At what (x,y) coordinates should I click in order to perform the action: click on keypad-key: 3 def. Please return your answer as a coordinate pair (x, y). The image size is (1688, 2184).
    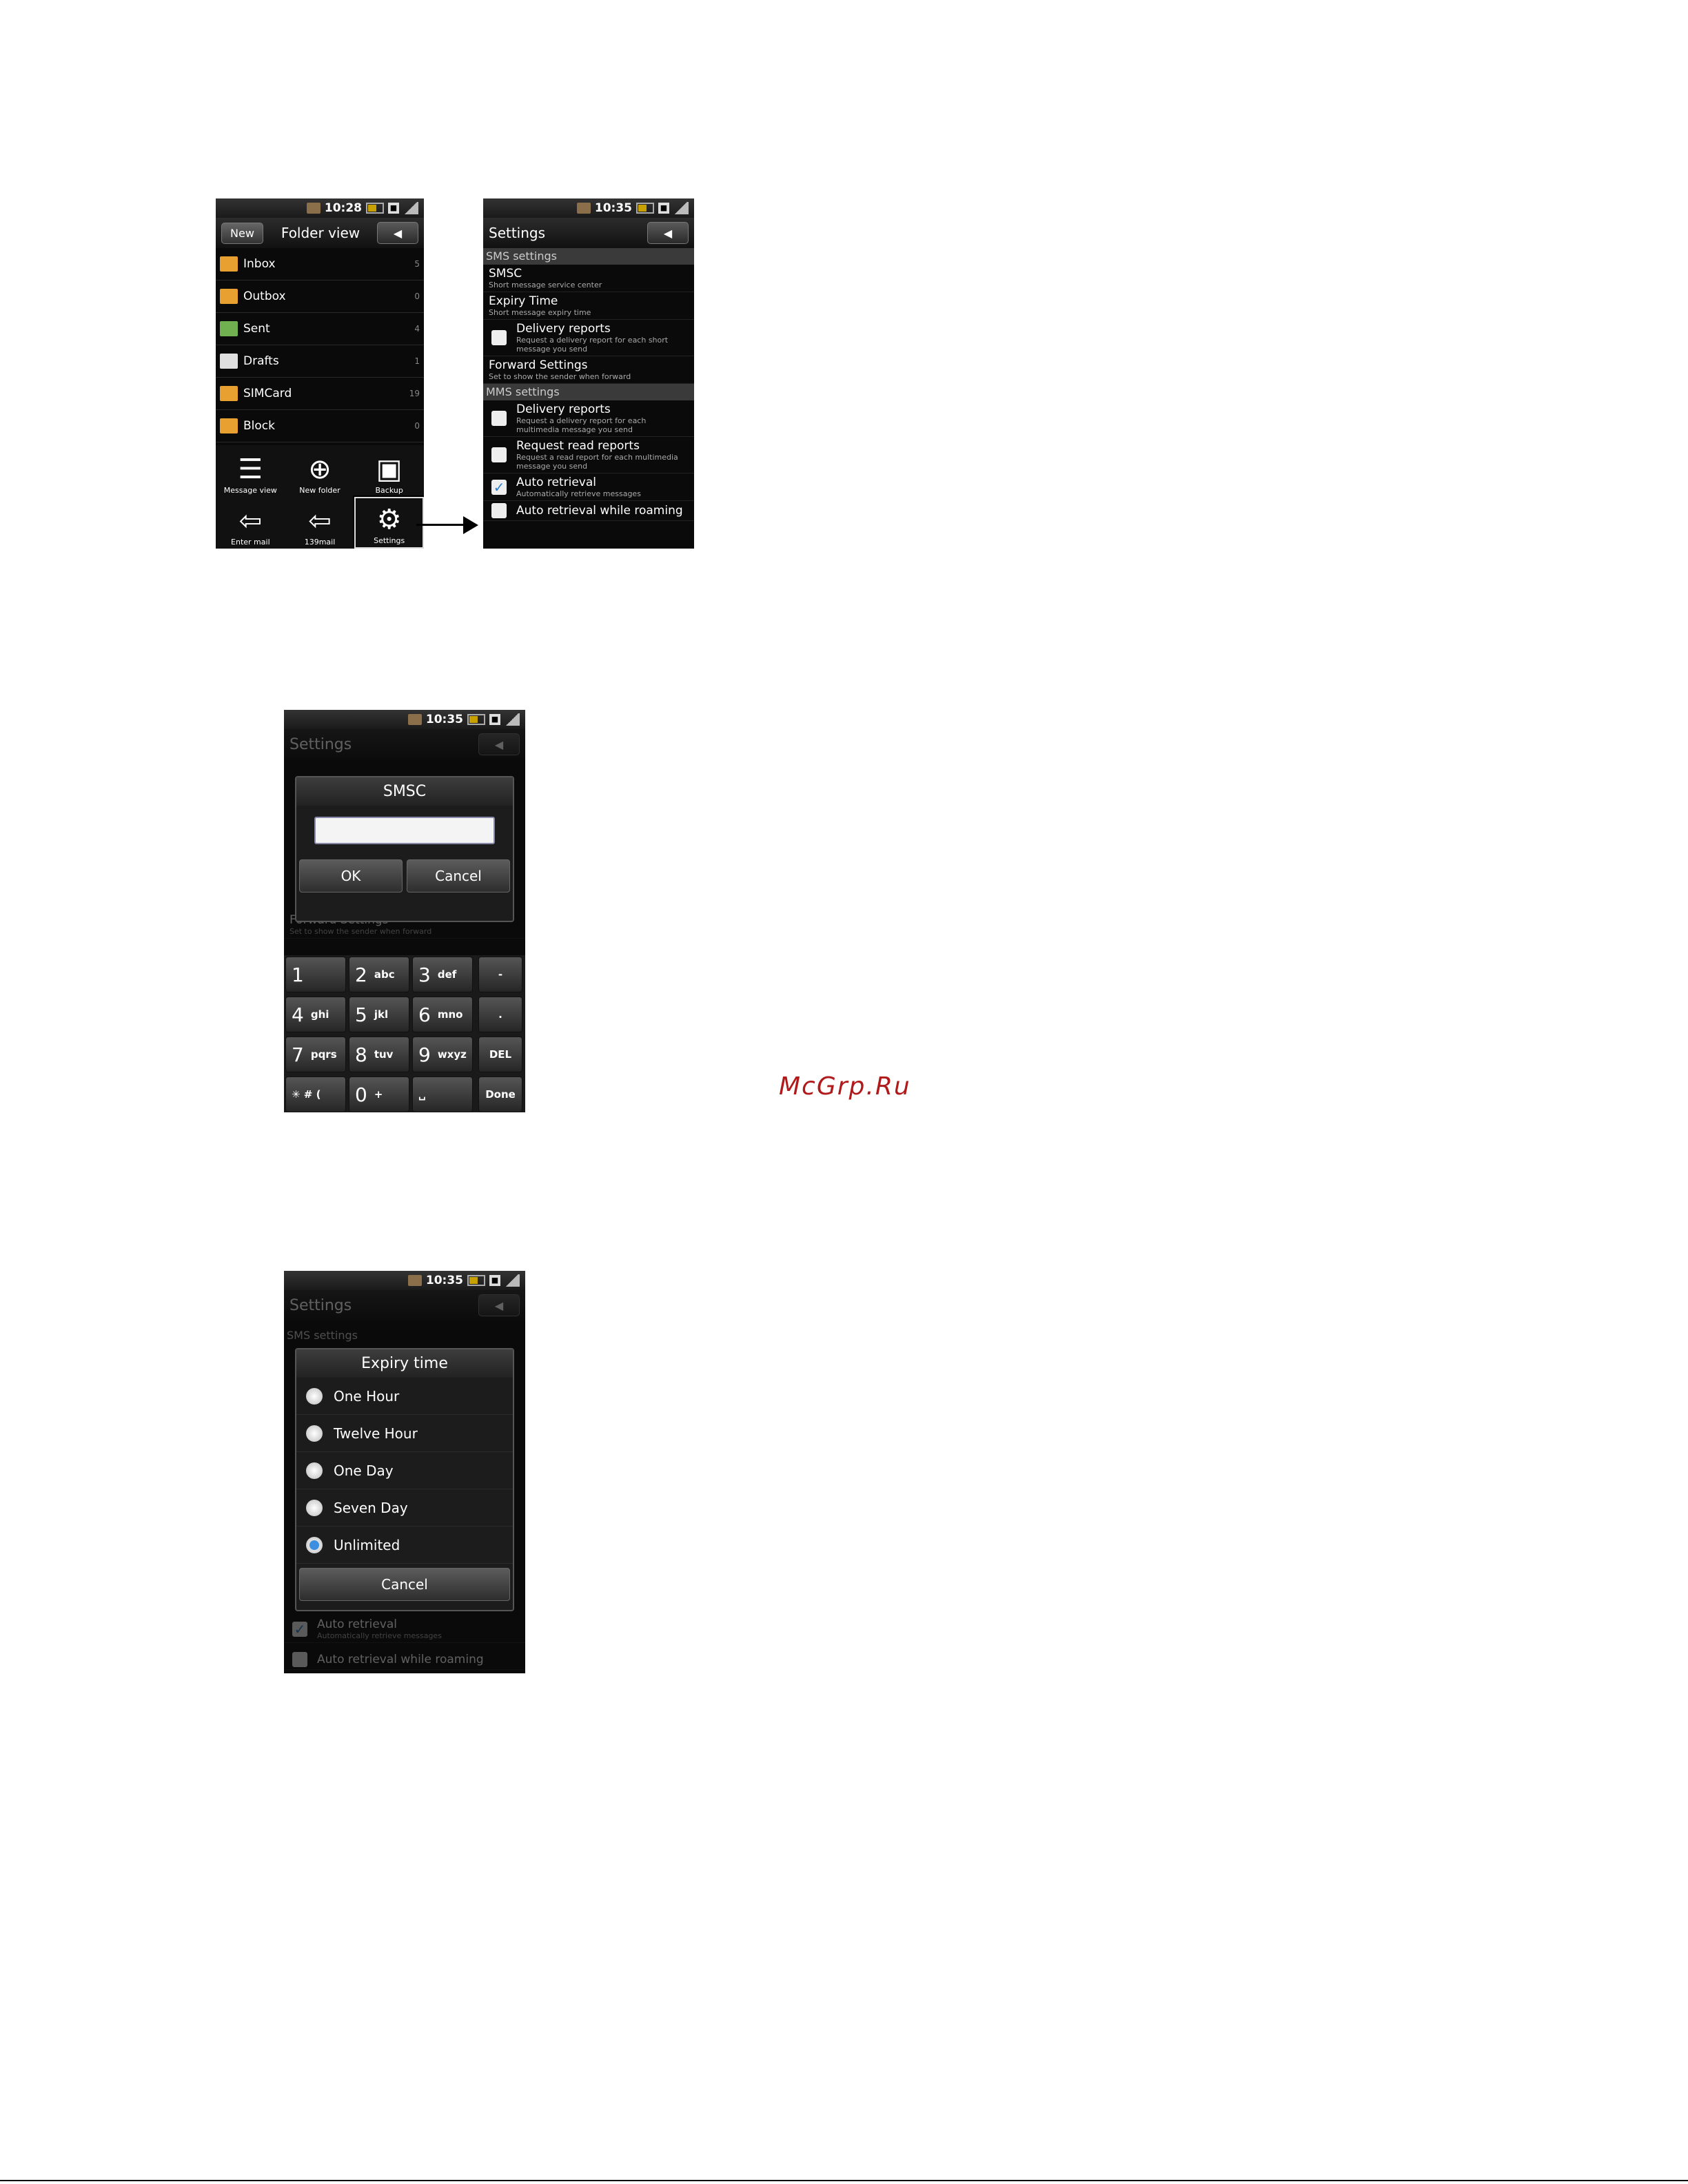
    Looking at the image, I should click on (442, 974).